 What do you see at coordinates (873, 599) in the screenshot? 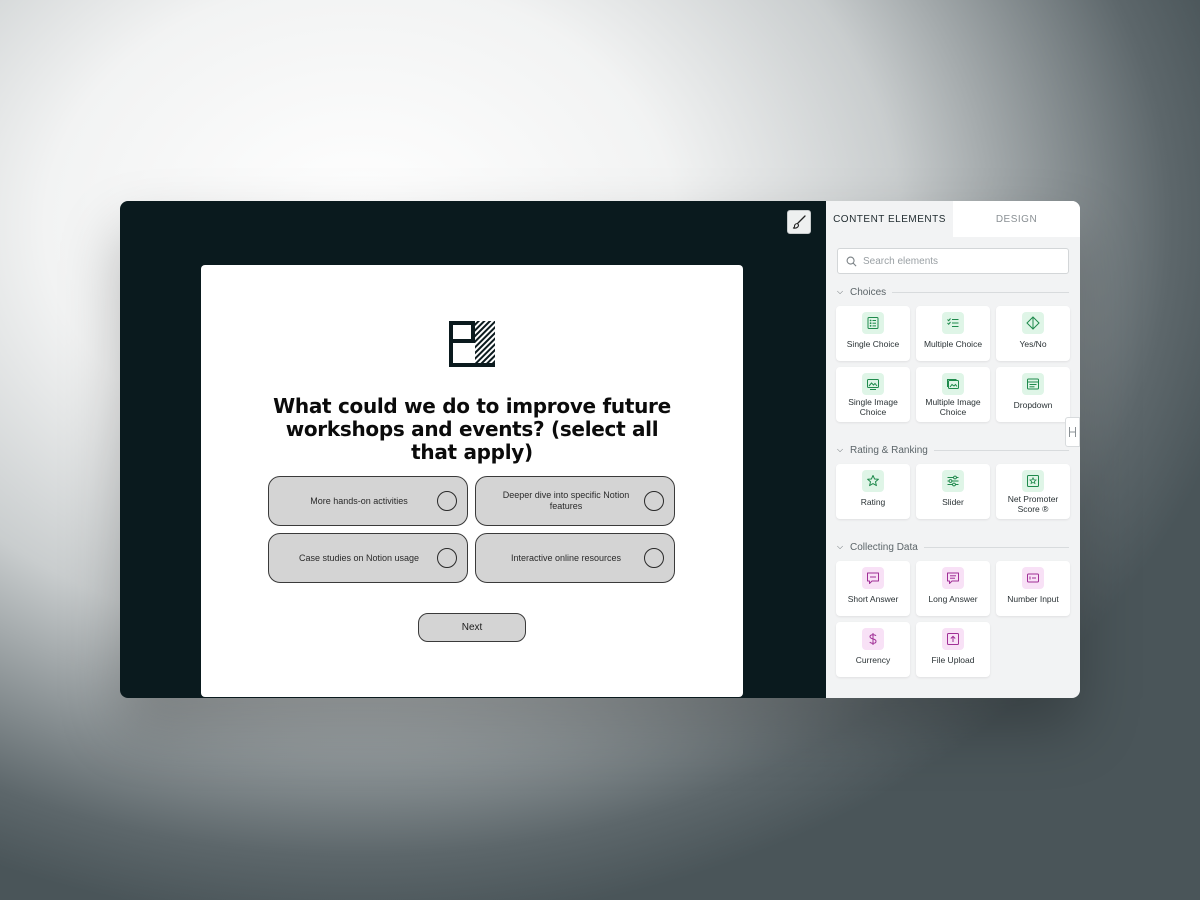
I see `element-label: Short Answer` at bounding box center [873, 599].